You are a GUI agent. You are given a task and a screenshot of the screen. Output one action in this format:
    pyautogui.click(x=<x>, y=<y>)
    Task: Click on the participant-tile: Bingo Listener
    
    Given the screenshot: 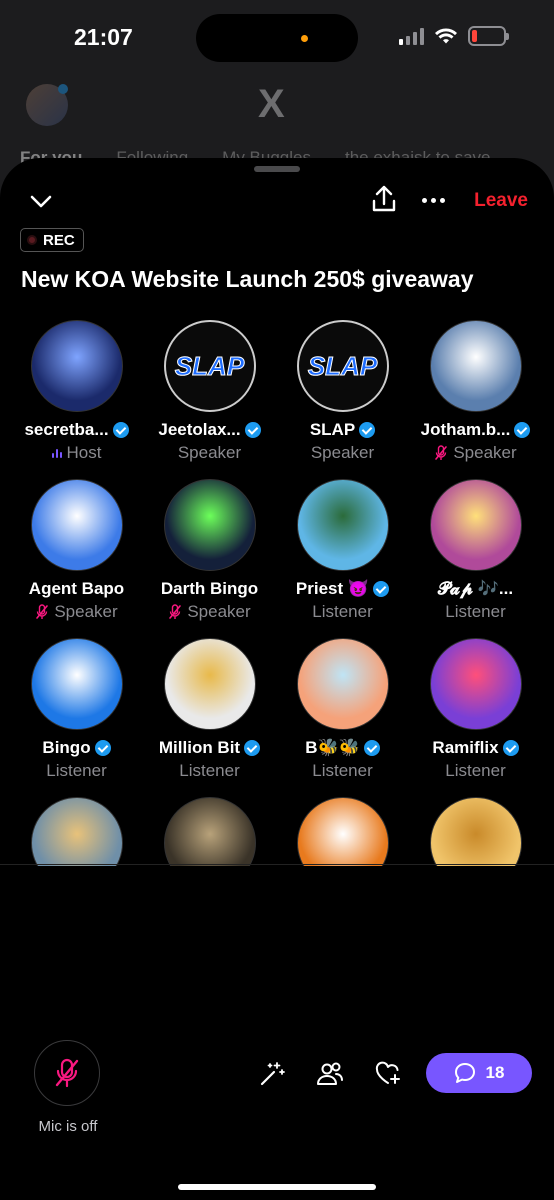 What is the action you would take?
    pyautogui.click(x=76, y=717)
    